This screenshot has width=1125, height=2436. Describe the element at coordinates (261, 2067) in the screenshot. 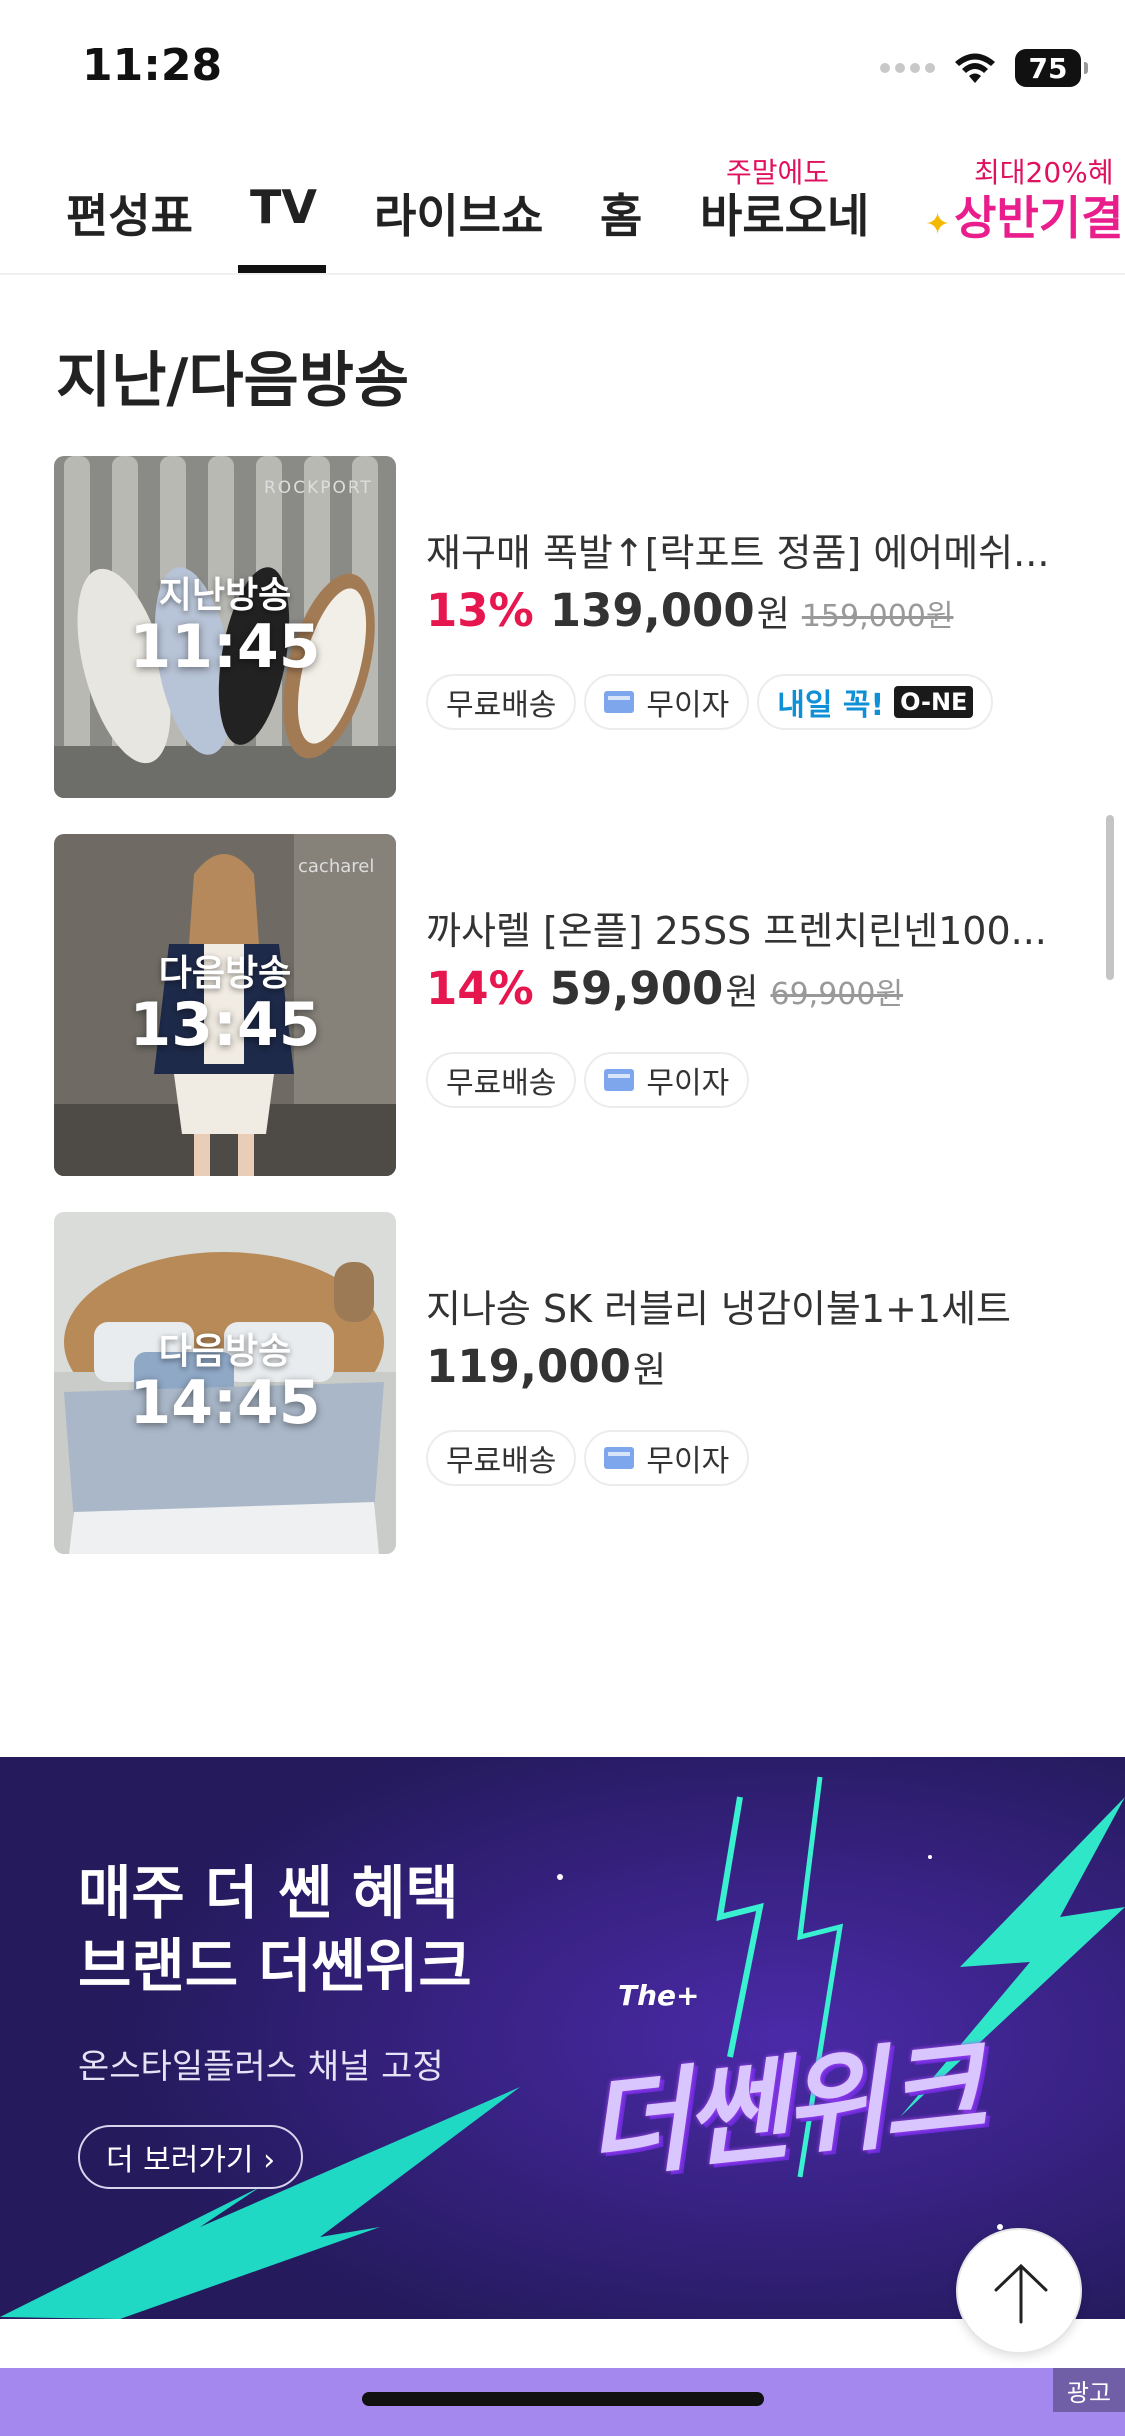

I see `banner-subtitle: 온스타일플러스 채널 고정` at that location.